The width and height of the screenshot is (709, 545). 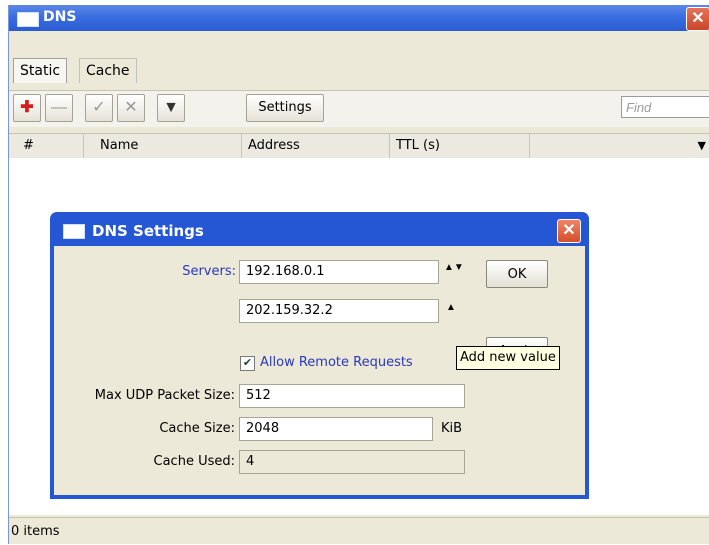 I want to click on tab-static: Static, so click(x=40, y=70).